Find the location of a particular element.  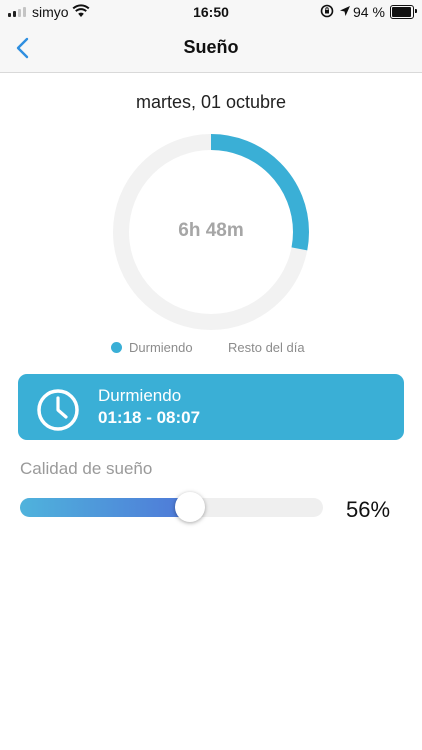

rotation-lock-icon is located at coordinates (327, 11).